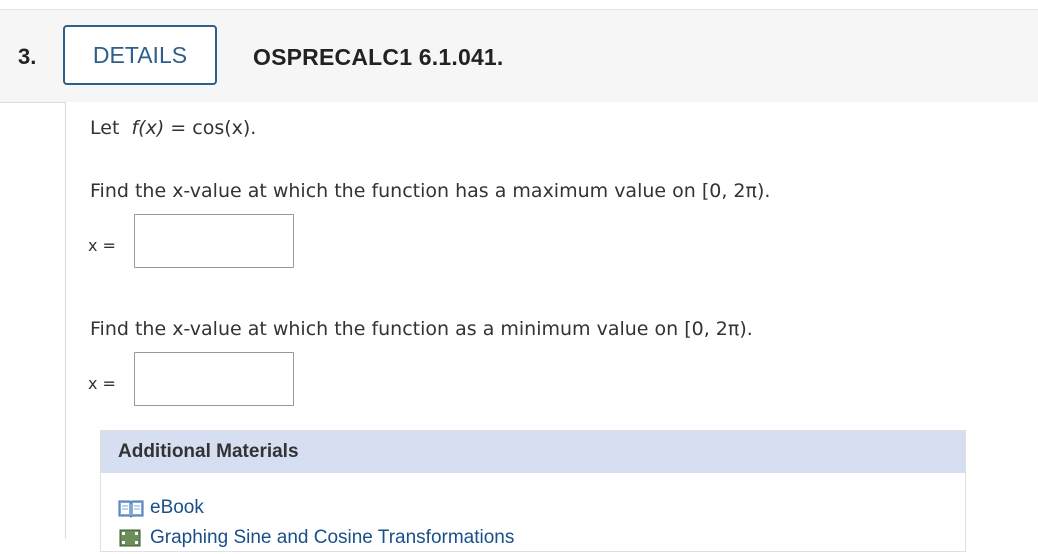  I want to click on part2-answer-input, so click(214, 379).